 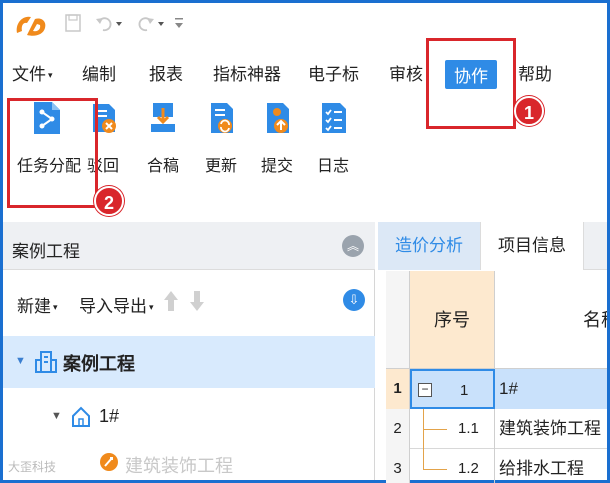 What do you see at coordinates (179, 466) in the screenshot?
I see `tree-label-unit: 建筑装饰工程` at bounding box center [179, 466].